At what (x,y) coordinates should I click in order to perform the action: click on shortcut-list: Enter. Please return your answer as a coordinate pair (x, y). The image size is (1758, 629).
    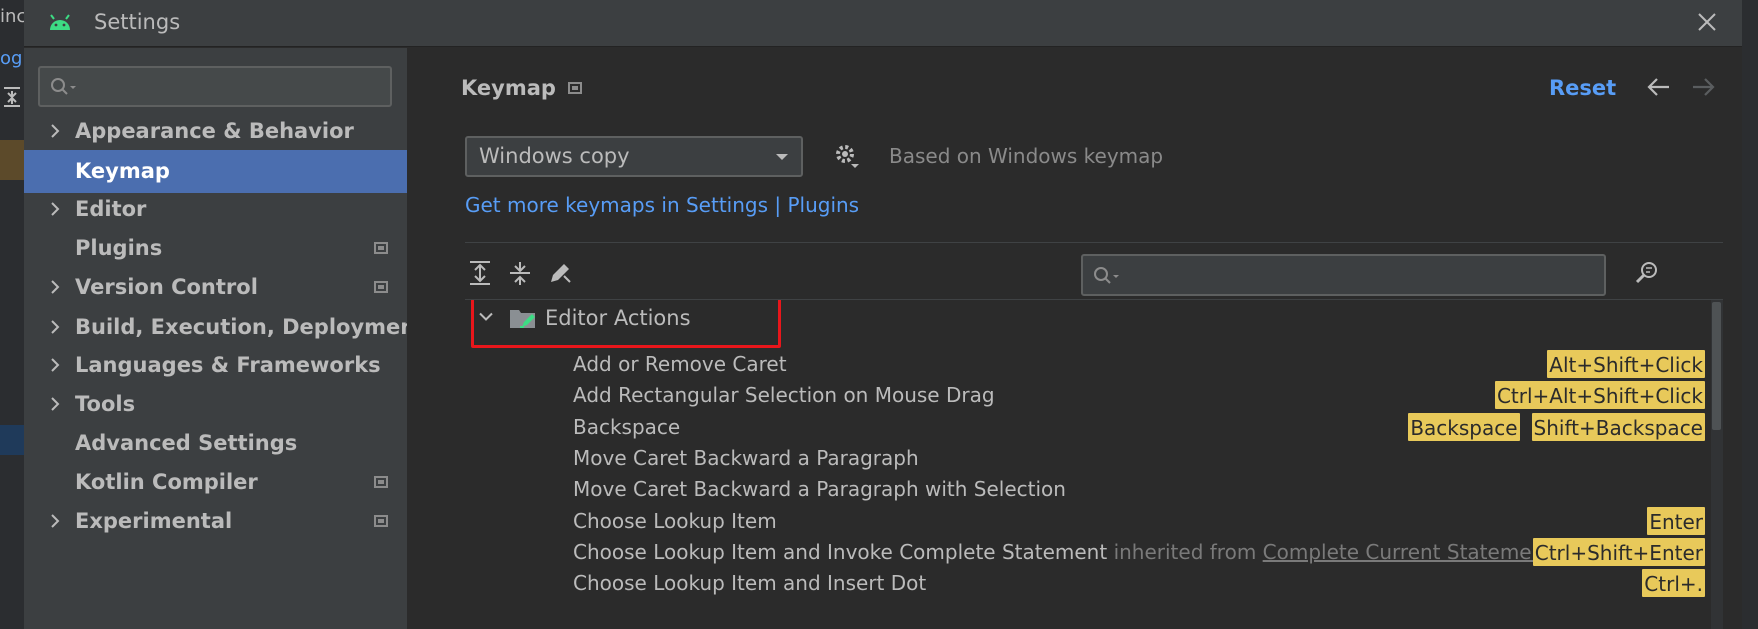
    Looking at the image, I should click on (1676, 521).